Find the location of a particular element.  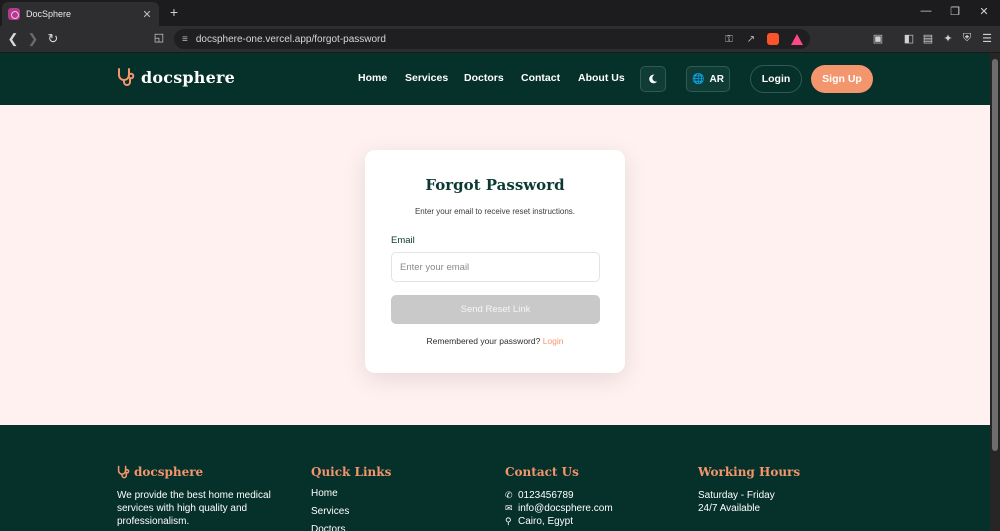

footer-link-home: Home is located at coordinates (391, 494).